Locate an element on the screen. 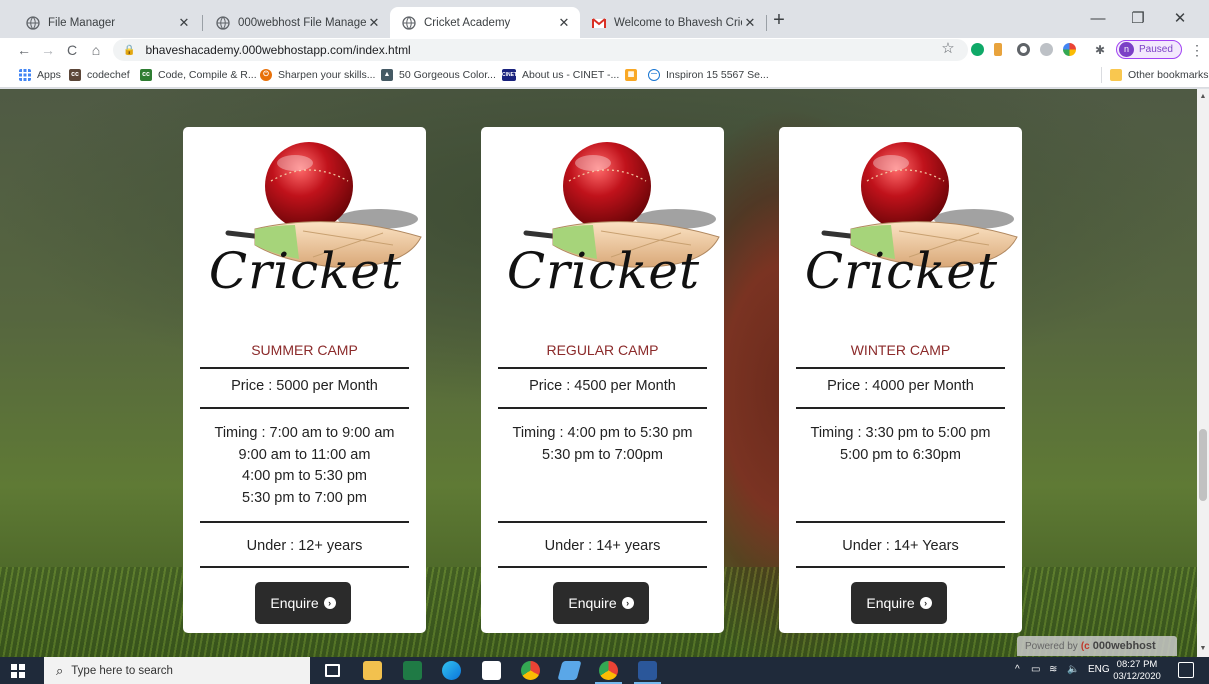  tab-title: File Manager is located at coordinates (82, 22).